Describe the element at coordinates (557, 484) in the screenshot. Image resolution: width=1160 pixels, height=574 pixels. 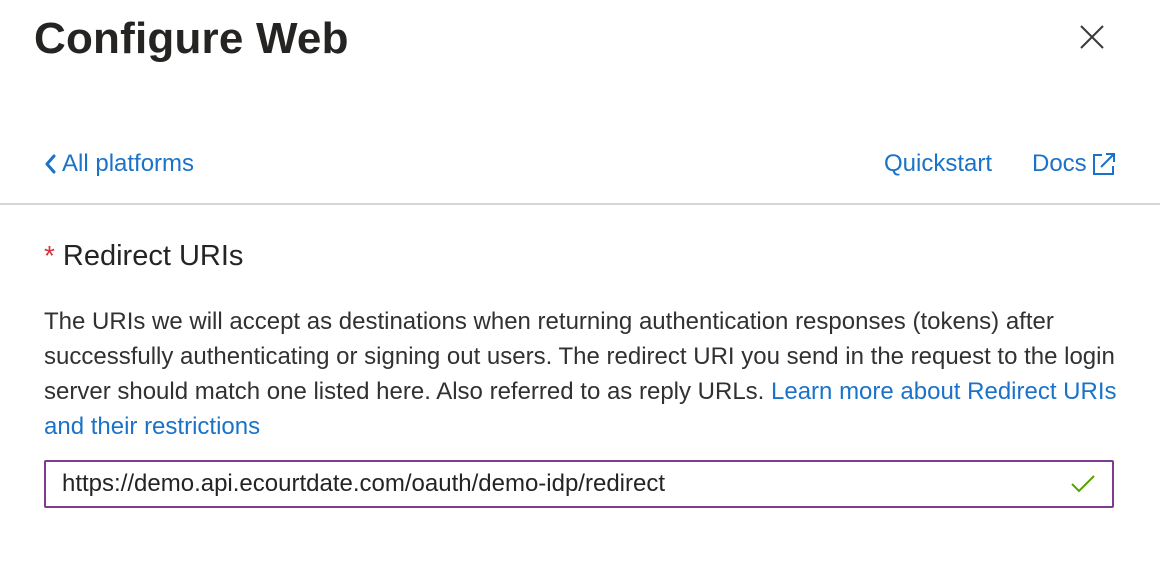
I see `redirect-uri-input` at that location.